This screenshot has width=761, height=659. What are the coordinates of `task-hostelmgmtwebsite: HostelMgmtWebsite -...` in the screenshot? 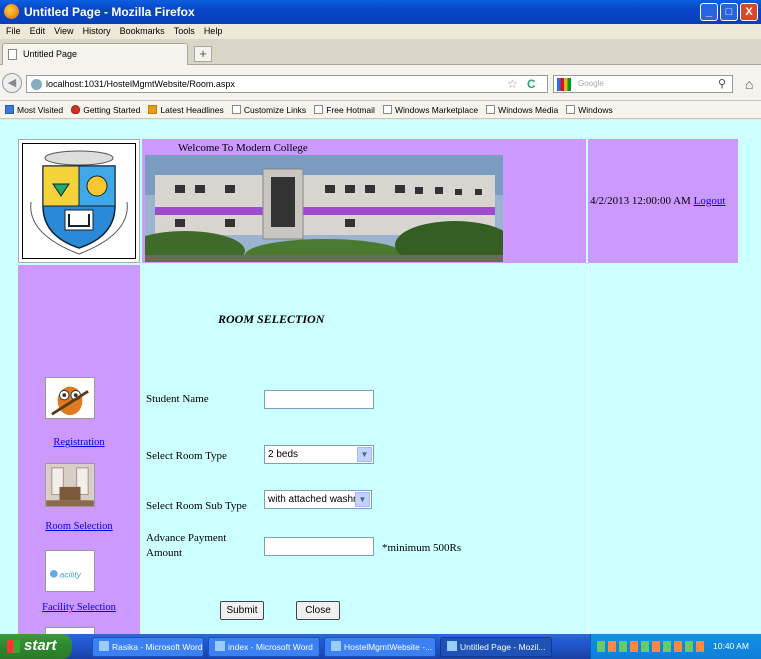 It's located at (380, 647).